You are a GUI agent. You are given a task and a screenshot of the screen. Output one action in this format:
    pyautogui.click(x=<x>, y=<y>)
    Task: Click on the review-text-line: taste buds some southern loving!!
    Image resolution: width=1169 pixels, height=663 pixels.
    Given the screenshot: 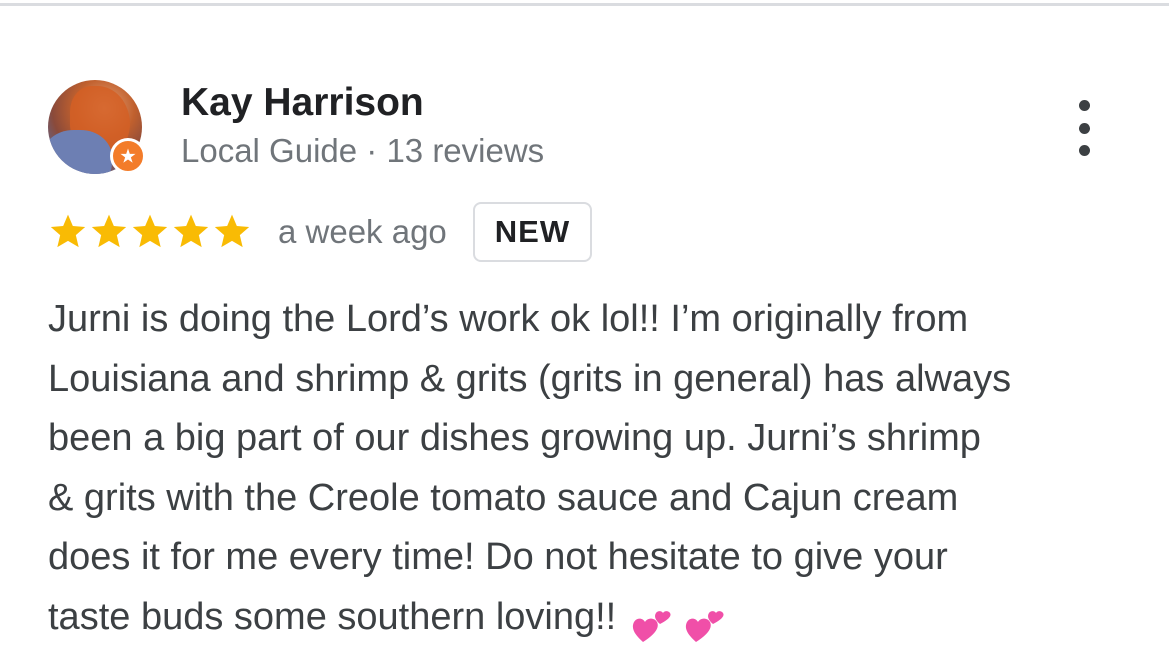 What is the action you would take?
    pyautogui.click(x=588, y=621)
    